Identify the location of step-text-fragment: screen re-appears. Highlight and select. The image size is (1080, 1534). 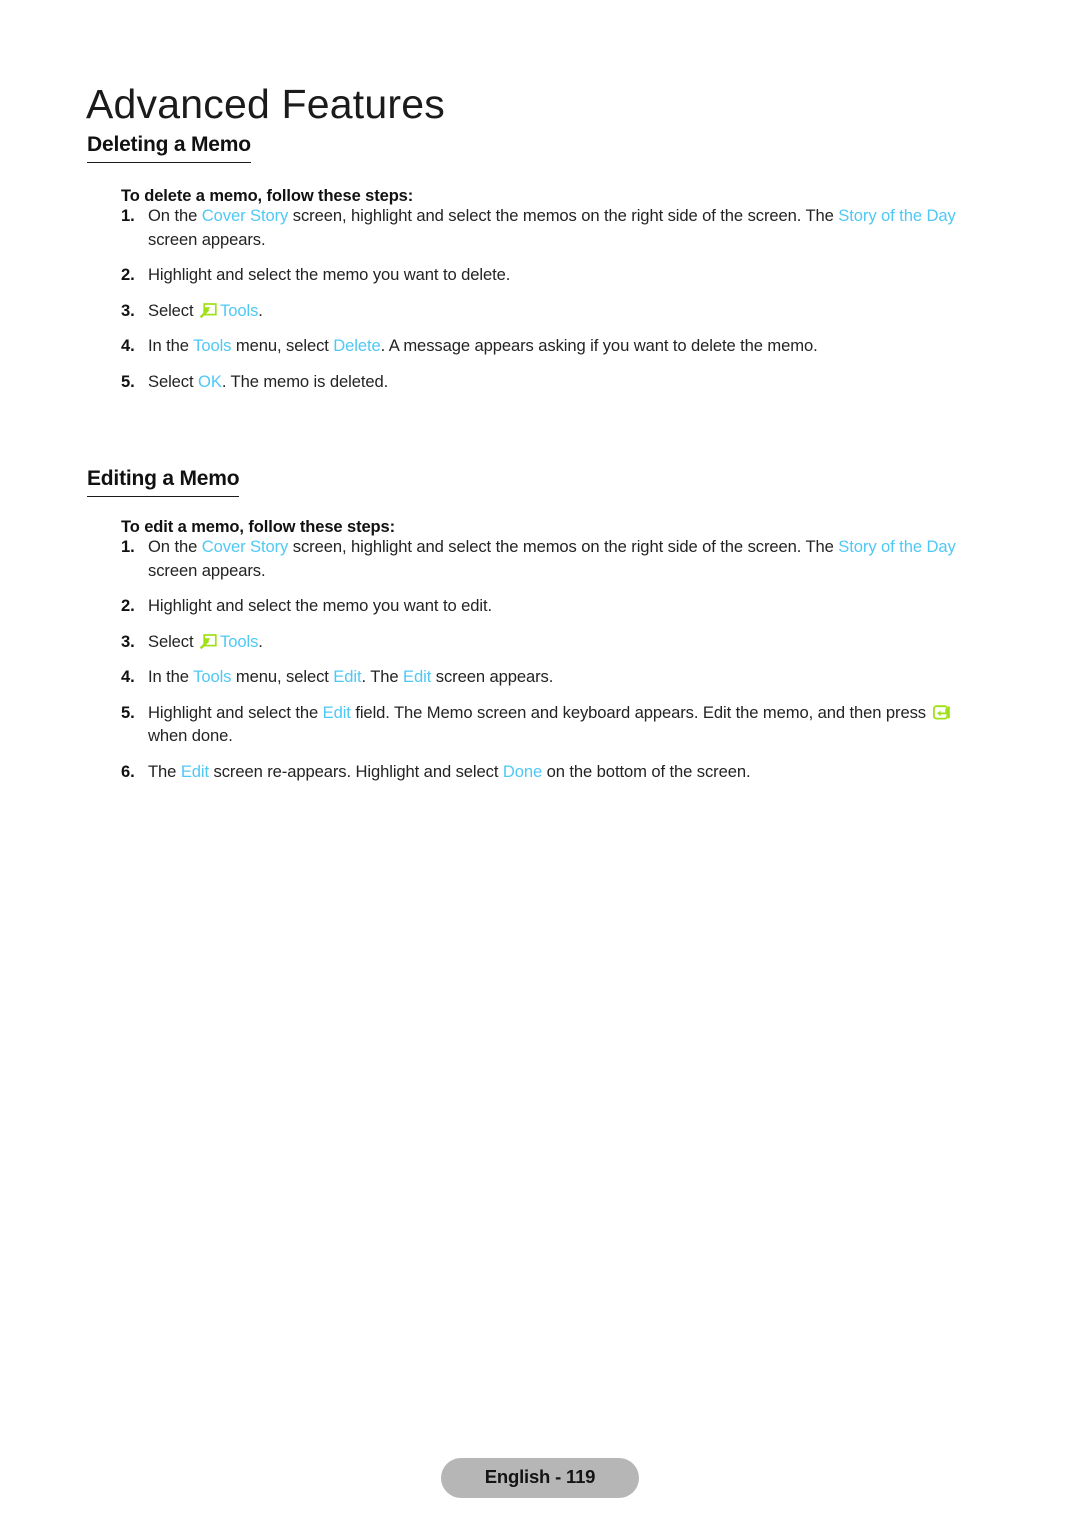
(356, 771).